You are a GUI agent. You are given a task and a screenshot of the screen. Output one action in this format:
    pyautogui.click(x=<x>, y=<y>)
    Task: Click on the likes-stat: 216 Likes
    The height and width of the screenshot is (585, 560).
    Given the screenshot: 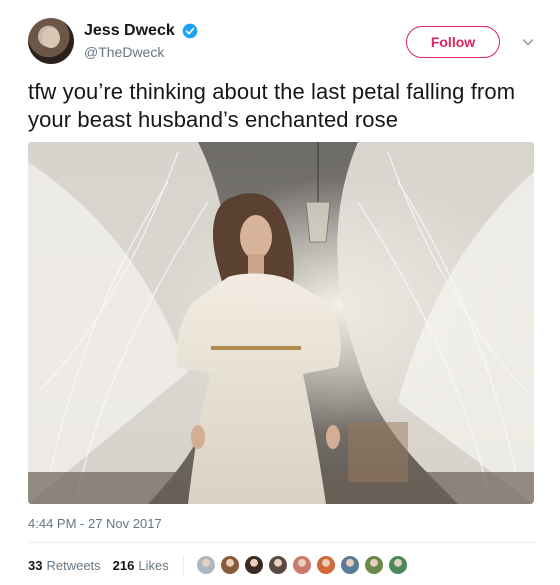 What is the action you would take?
    pyautogui.click(x=141, y=565)
    